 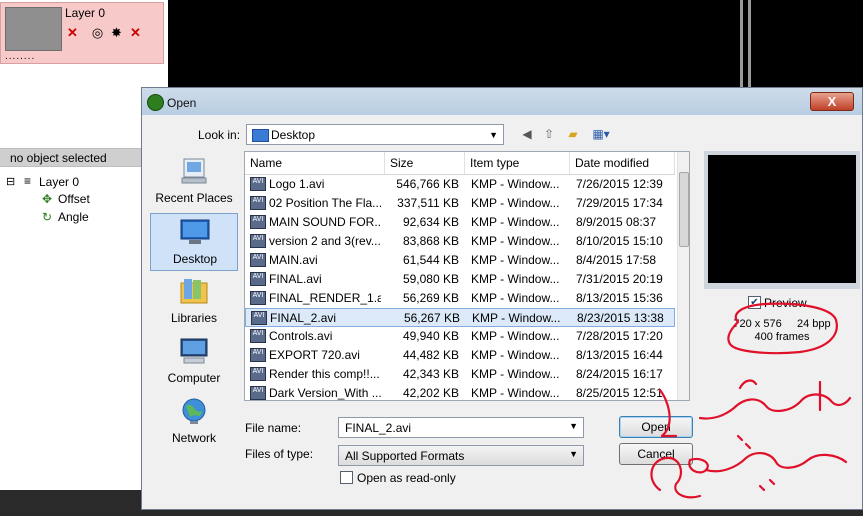 What do you see at coordinates (194, 291) in the screenshot?
I see `libraries-icon` at bounding box center [194, 291].